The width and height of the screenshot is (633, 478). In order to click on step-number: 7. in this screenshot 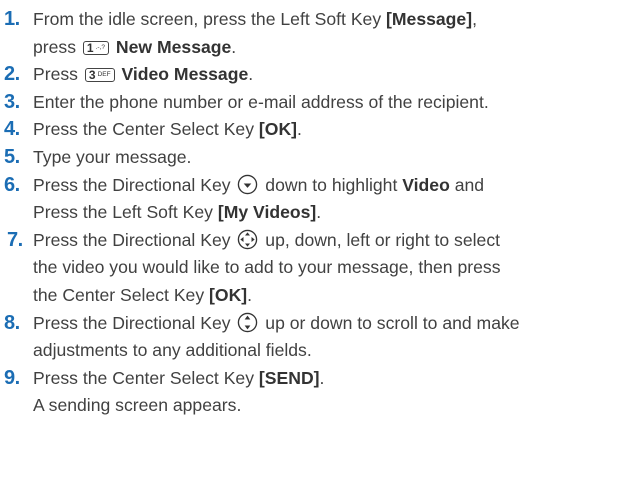, I will do `click(15, 239)`.